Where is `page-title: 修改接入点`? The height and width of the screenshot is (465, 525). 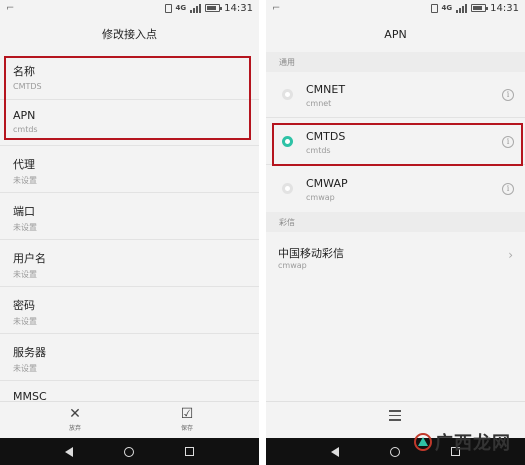
page-title: 修改接入点 is located at coordinates (129, 34).